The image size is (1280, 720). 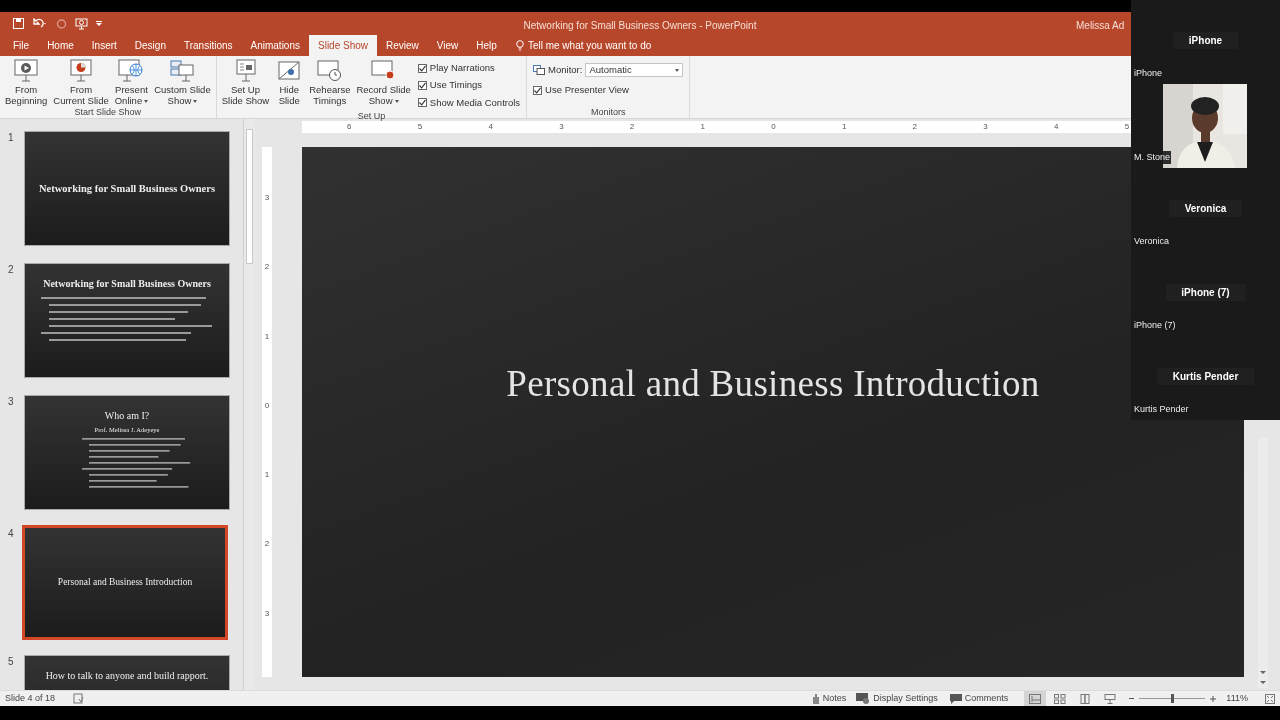 I want to click on checkbox: Use Timings, so click(x=469, y=85).